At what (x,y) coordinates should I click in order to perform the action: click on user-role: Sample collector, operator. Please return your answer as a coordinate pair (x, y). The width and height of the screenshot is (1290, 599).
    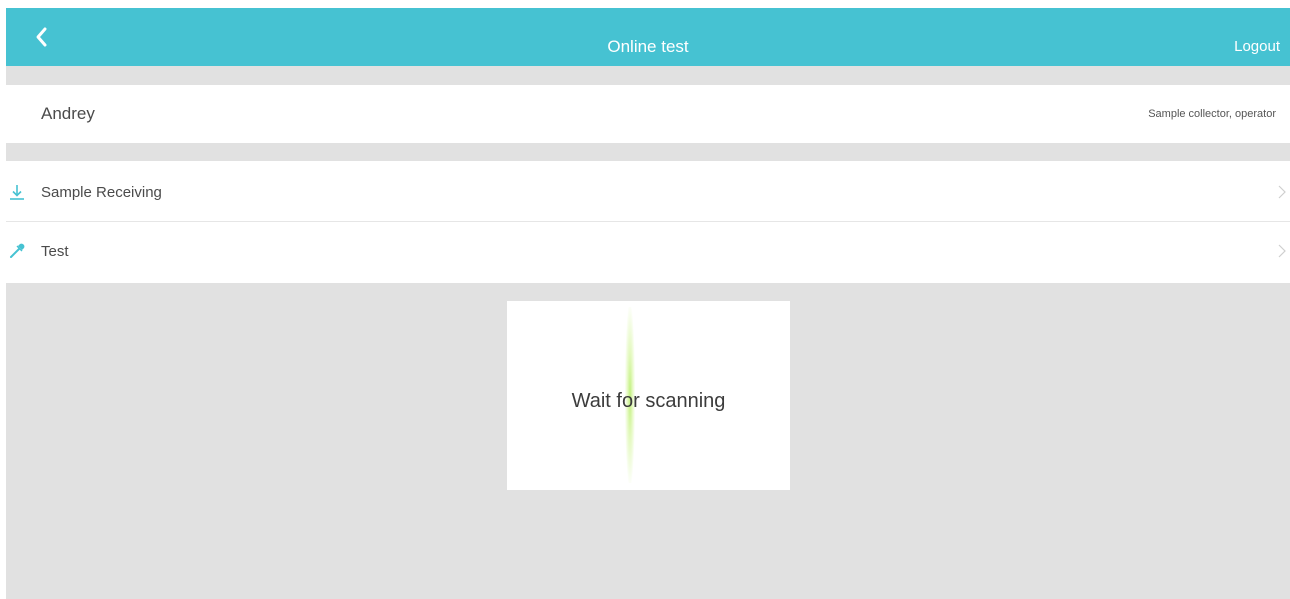
    Looking at the image, I should click on (1212, 114).